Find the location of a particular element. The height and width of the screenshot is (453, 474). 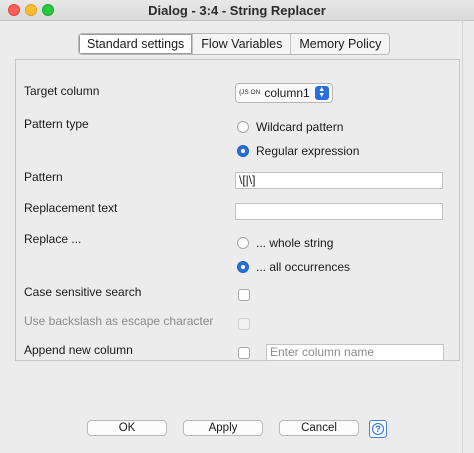

json-icon: {JS ON is located at coordinates (250, 92).